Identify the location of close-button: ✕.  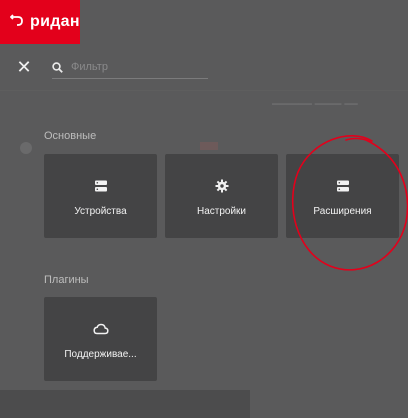
(24, 67).